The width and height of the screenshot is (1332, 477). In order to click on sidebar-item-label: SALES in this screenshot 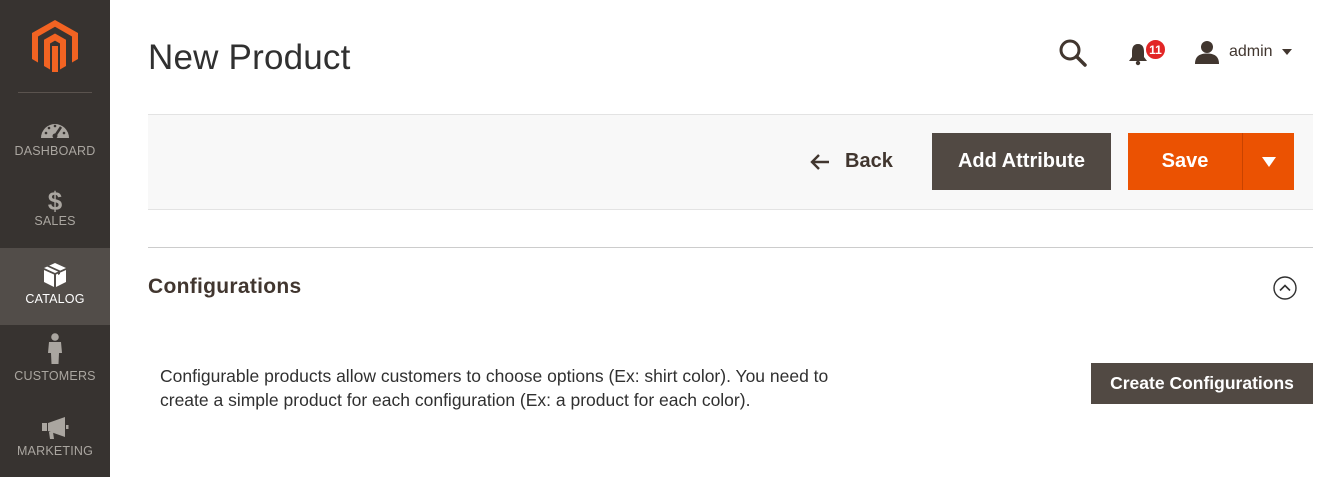, I will do `click(55, 221)`.